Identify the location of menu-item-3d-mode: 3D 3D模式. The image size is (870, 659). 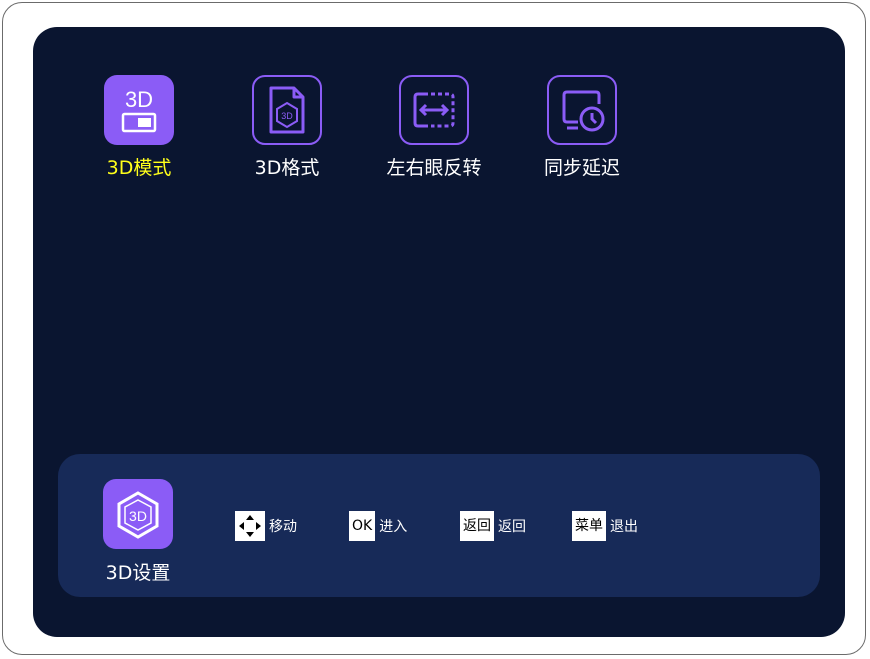
(139, 130).